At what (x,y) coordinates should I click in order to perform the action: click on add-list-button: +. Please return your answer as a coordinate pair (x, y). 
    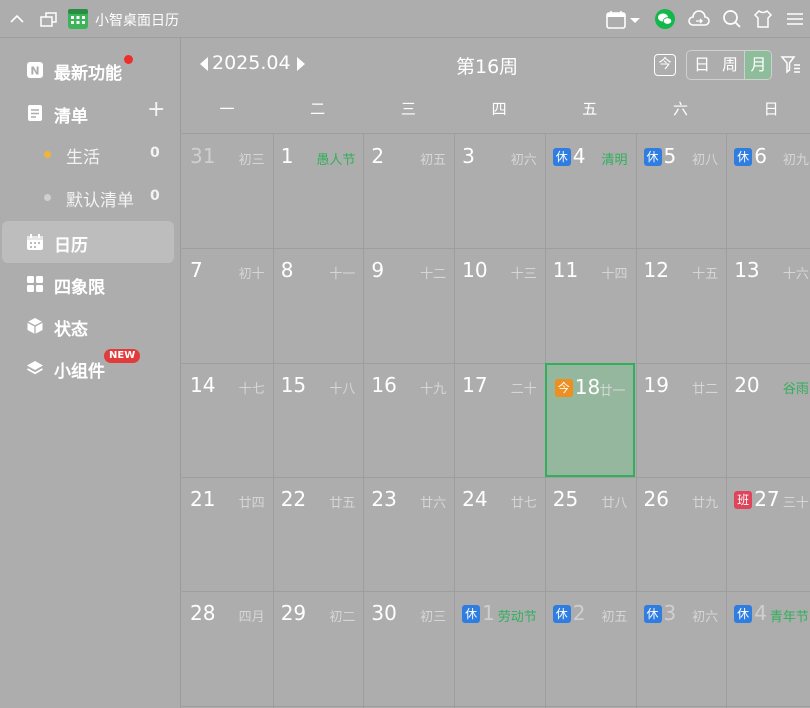
    Looking at the image, I should click on (156, 110).